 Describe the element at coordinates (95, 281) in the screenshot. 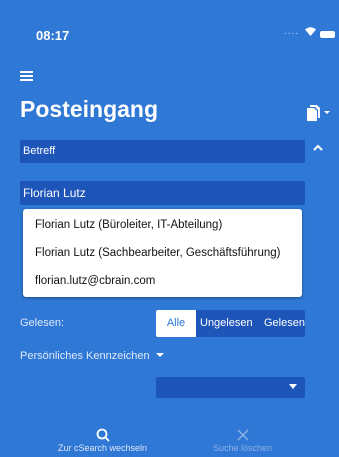

I see `suggestion-item: florian.lutz@cbrain.com` at that location.